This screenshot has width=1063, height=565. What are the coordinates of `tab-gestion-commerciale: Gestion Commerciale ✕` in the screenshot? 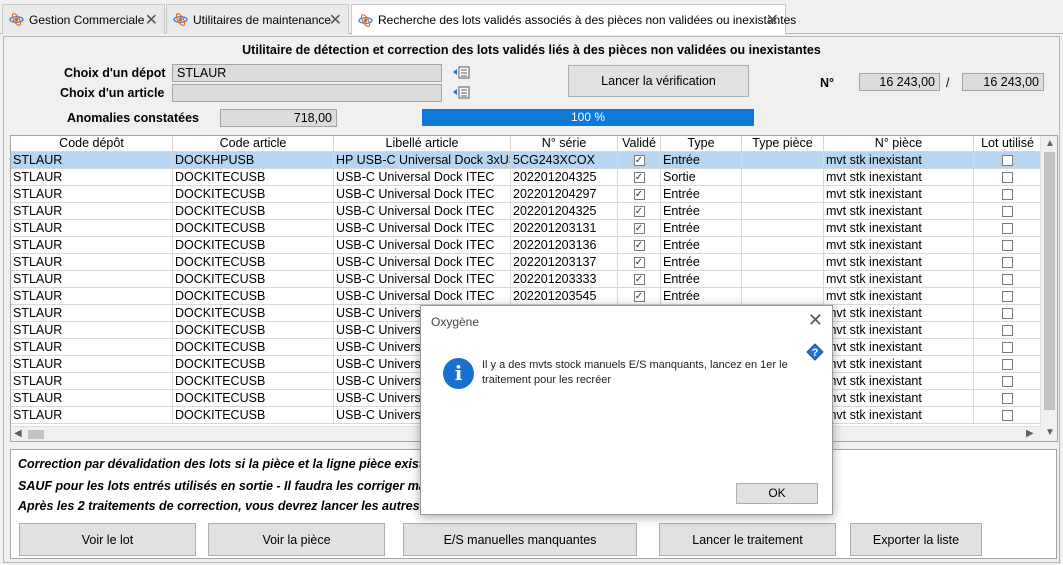 It's located at (83, 19).